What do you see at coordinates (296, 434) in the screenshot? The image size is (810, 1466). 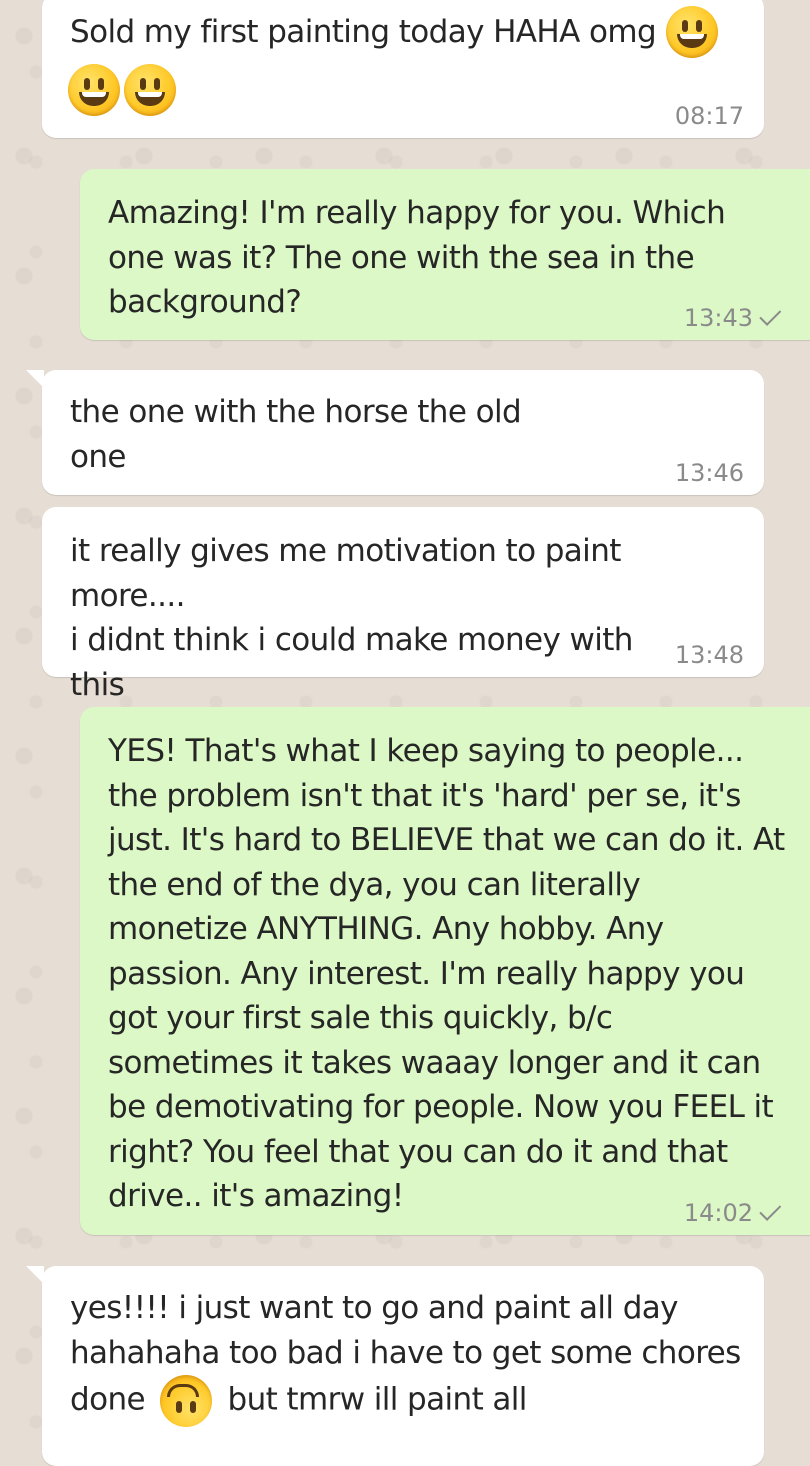 I see `message-text: the one with the horse the old one` at bounding box center [296, 434].